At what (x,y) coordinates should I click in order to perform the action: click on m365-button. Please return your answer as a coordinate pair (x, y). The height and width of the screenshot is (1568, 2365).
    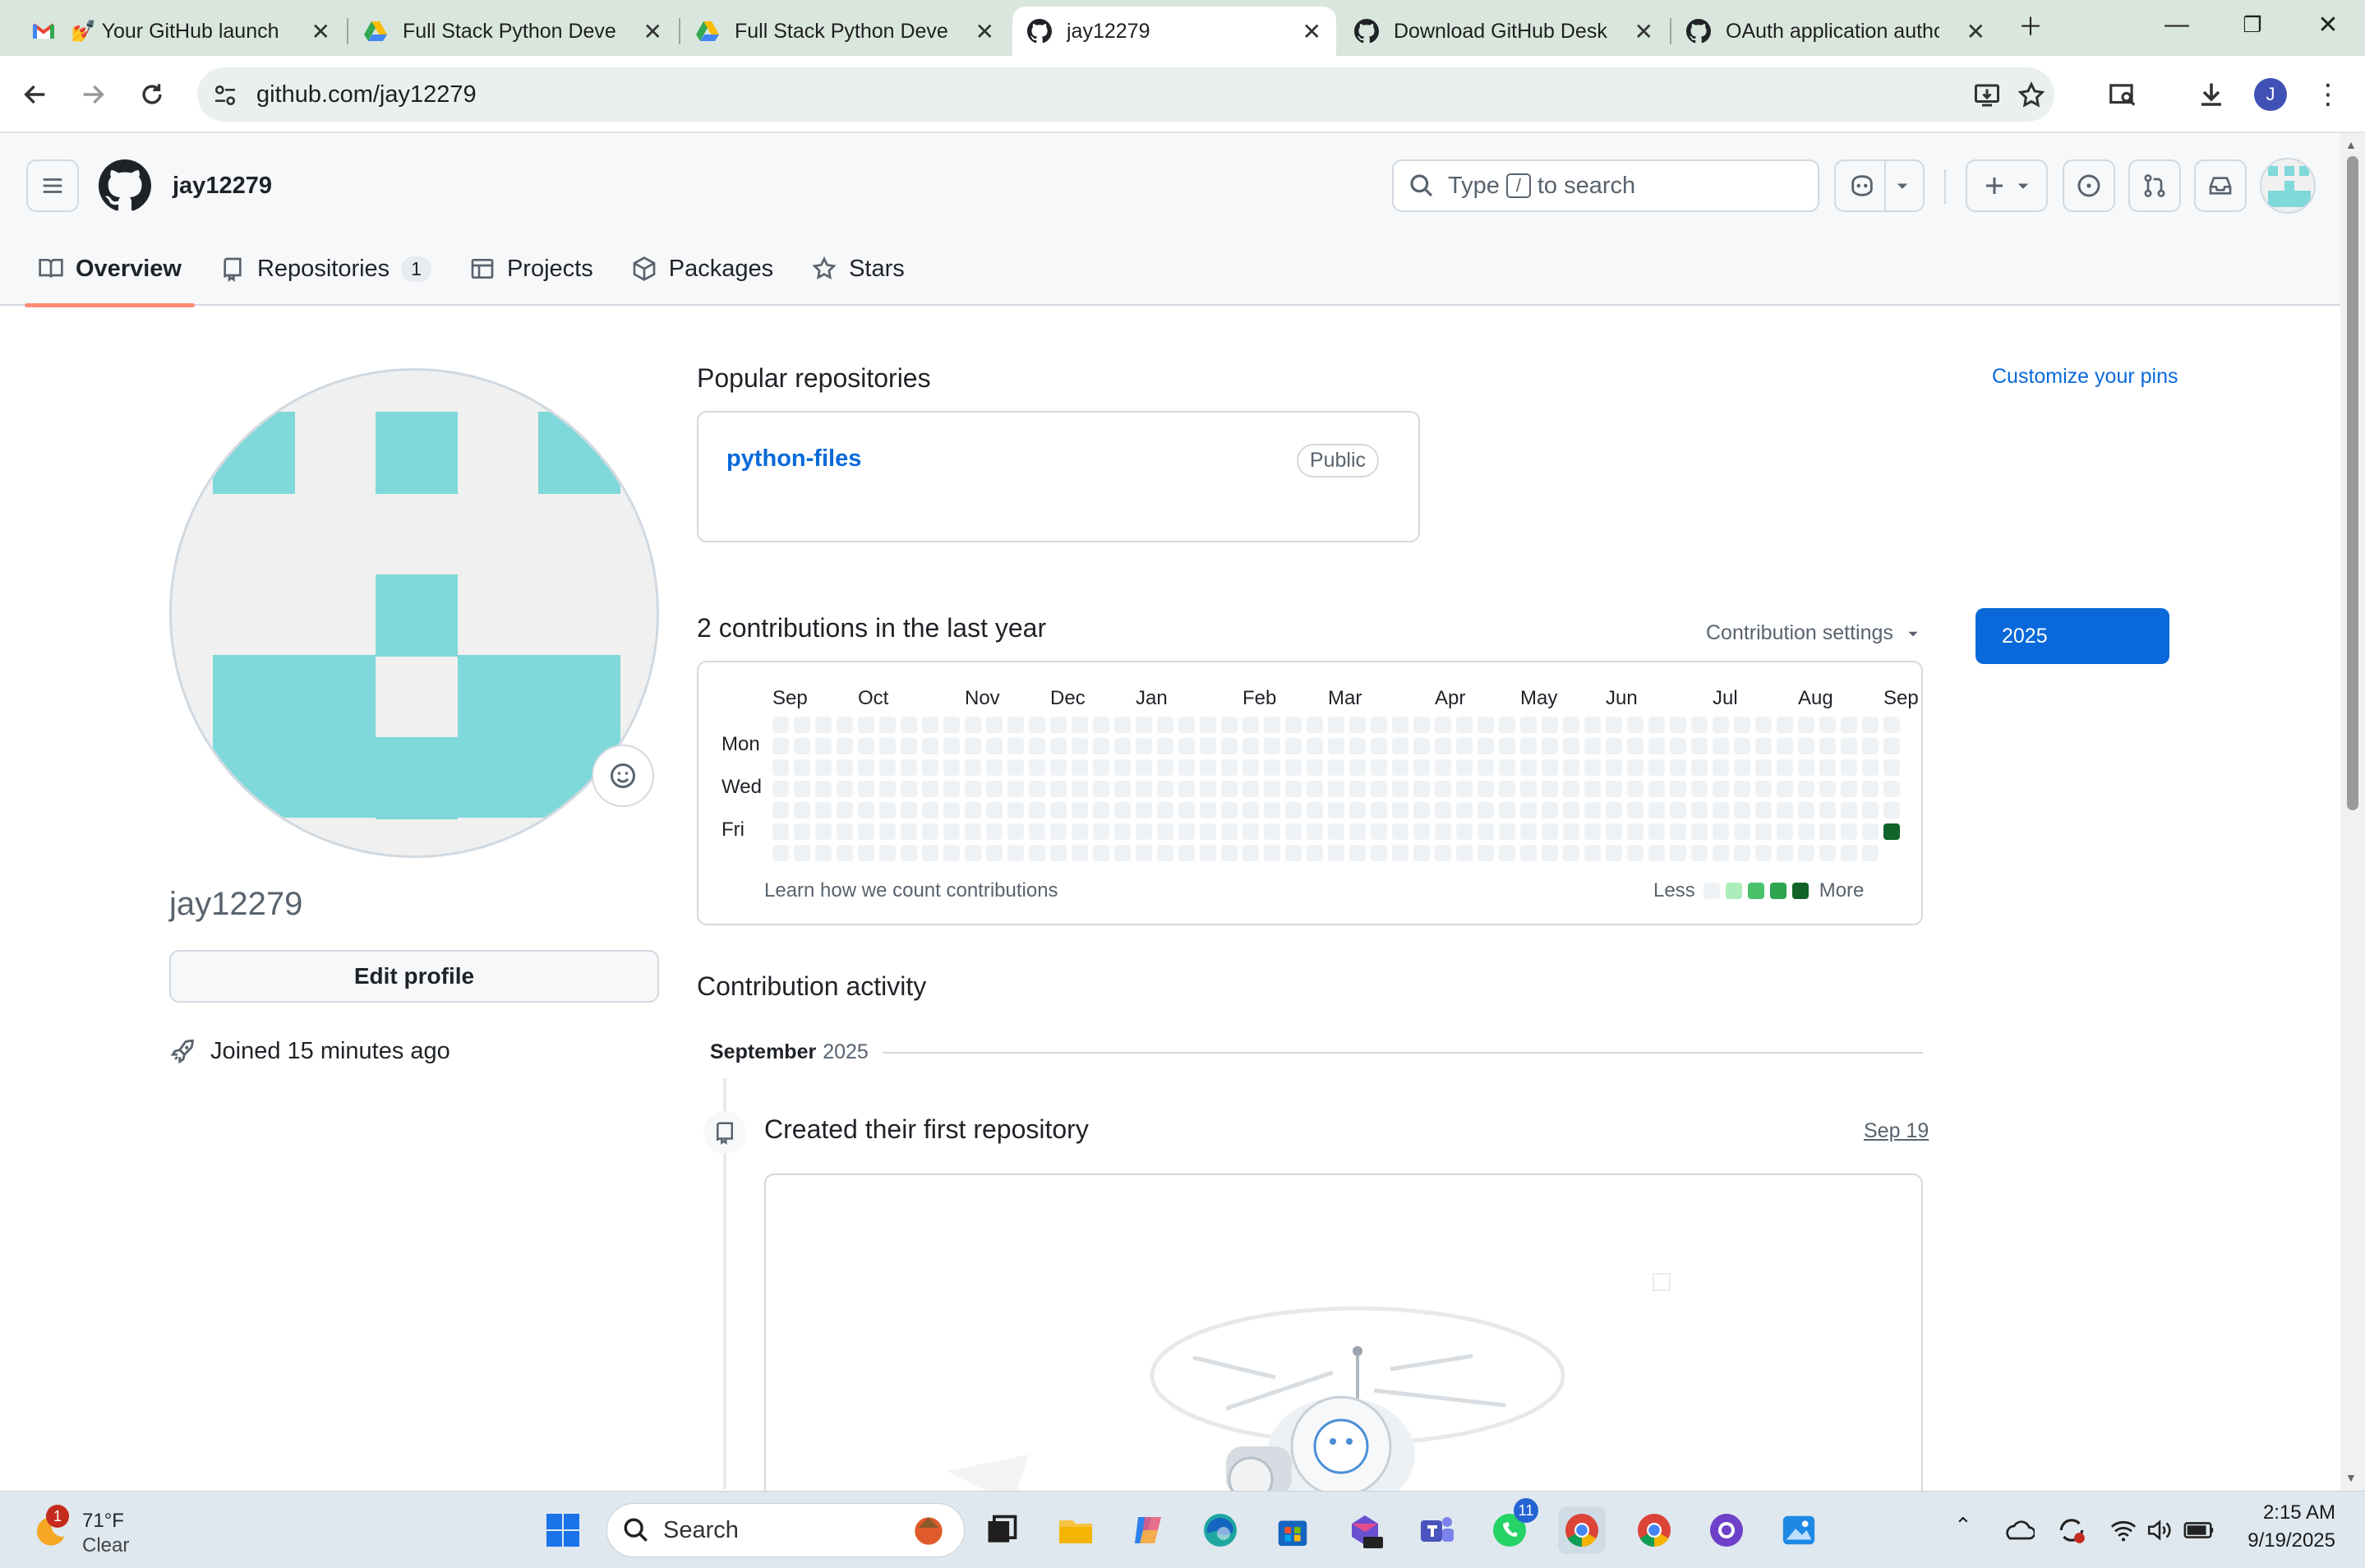
    Looking at the image, I should click on (1365, 1530).